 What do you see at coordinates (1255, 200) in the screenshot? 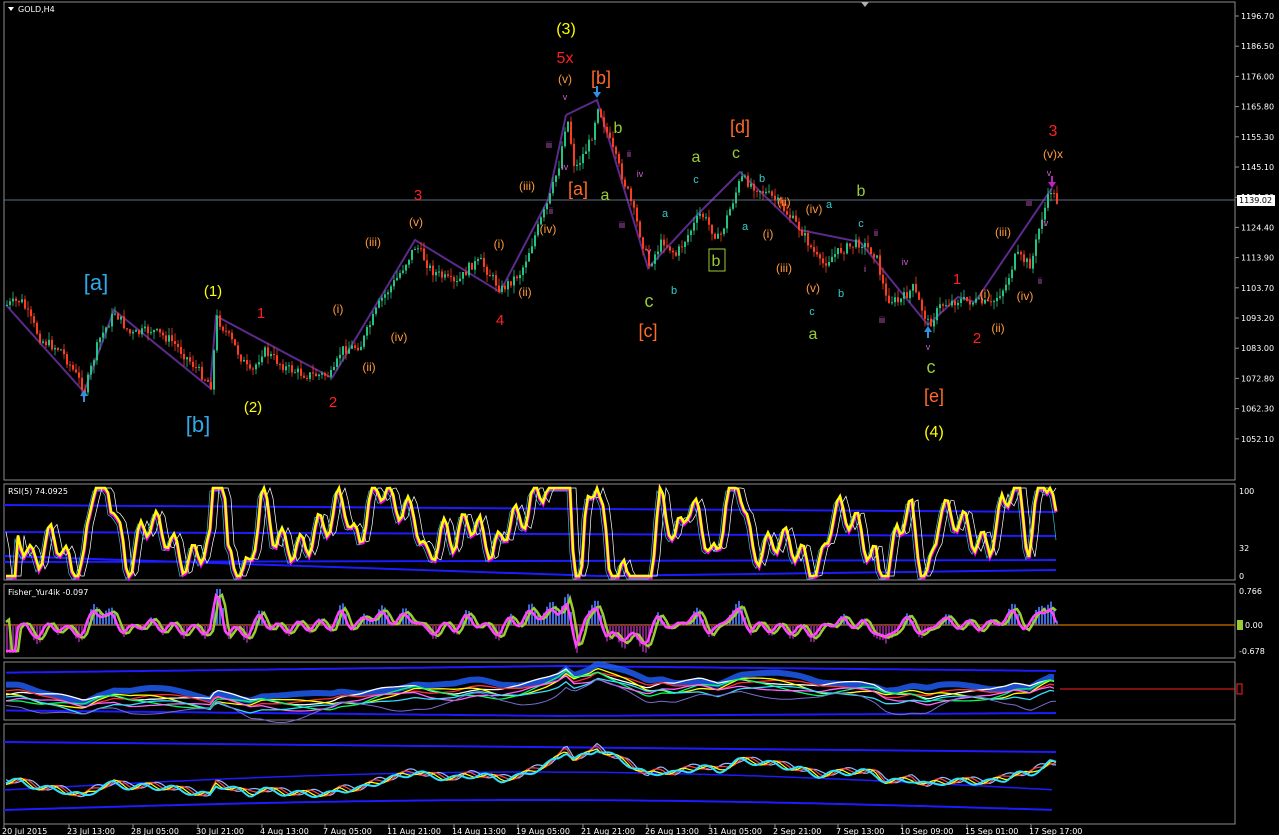
I see `current-price-label: 1139.02` at bounding box center [1255, 200].